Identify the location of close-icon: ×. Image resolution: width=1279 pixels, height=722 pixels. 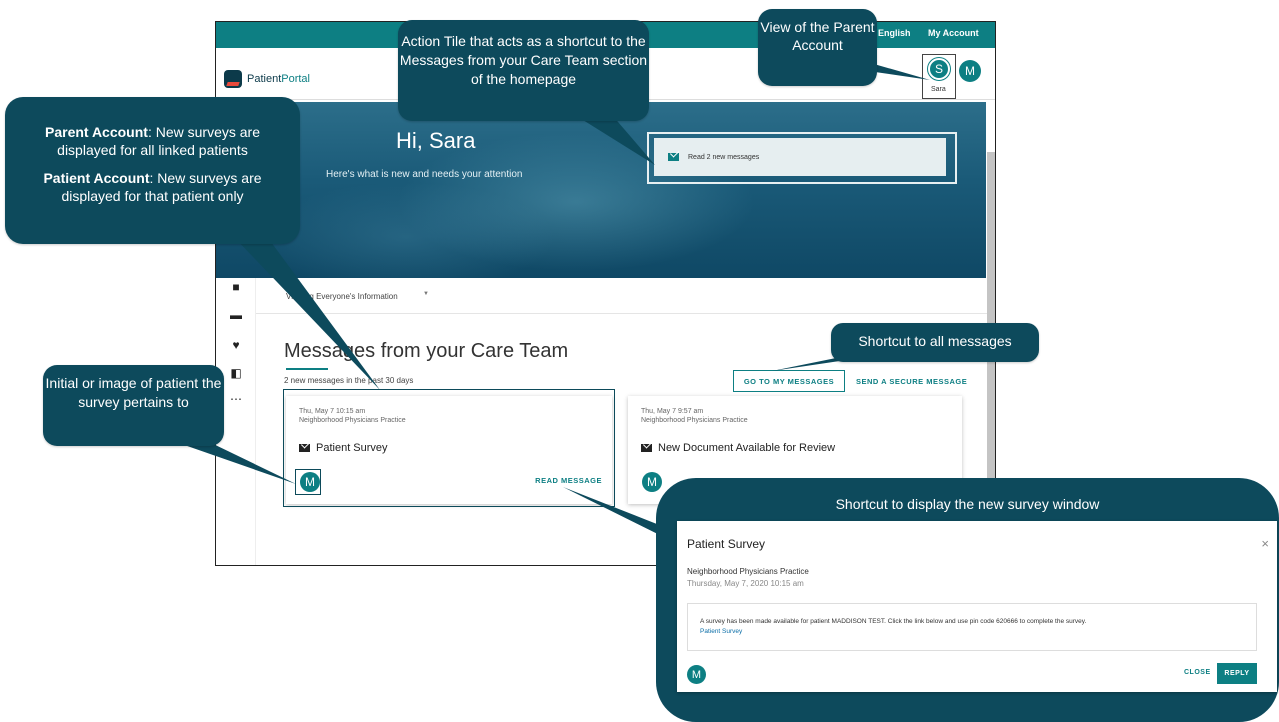
(1265, 543).